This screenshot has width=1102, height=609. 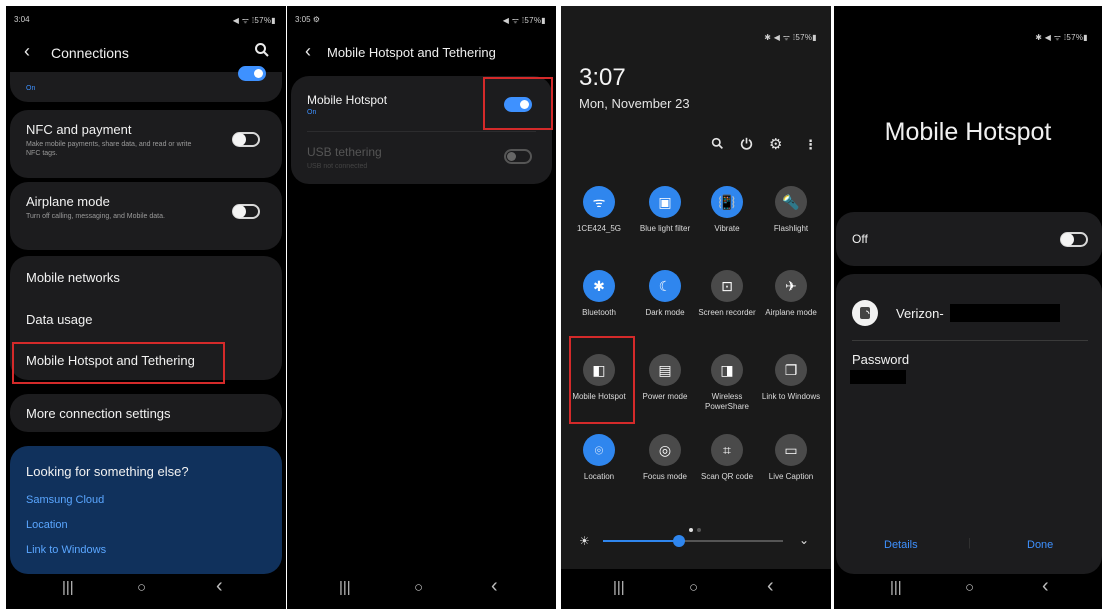 What do you see at coordinates (98, 413) in the screenshot?
I see `more-settings-label: More connection settings` at bounding box center [98, 413].